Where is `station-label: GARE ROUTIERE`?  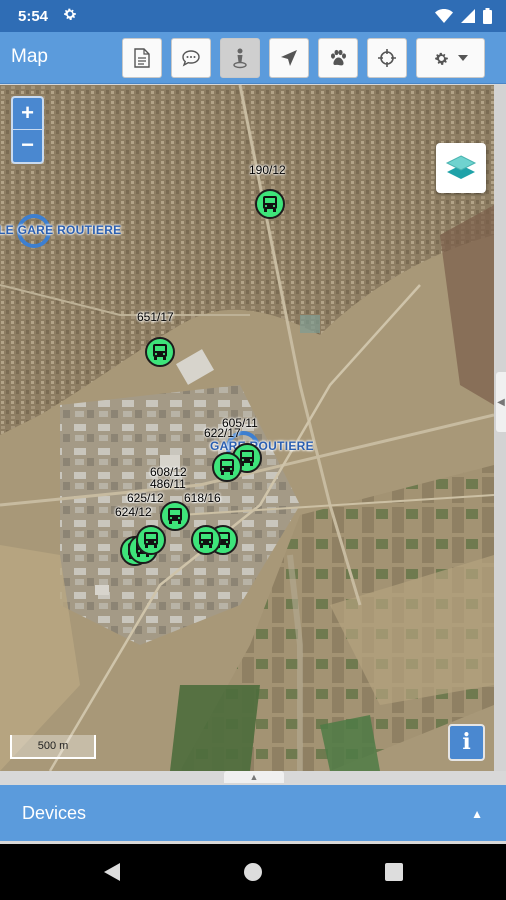 station-label: GARE ROUTIERE is located at coordinates (262, 446).